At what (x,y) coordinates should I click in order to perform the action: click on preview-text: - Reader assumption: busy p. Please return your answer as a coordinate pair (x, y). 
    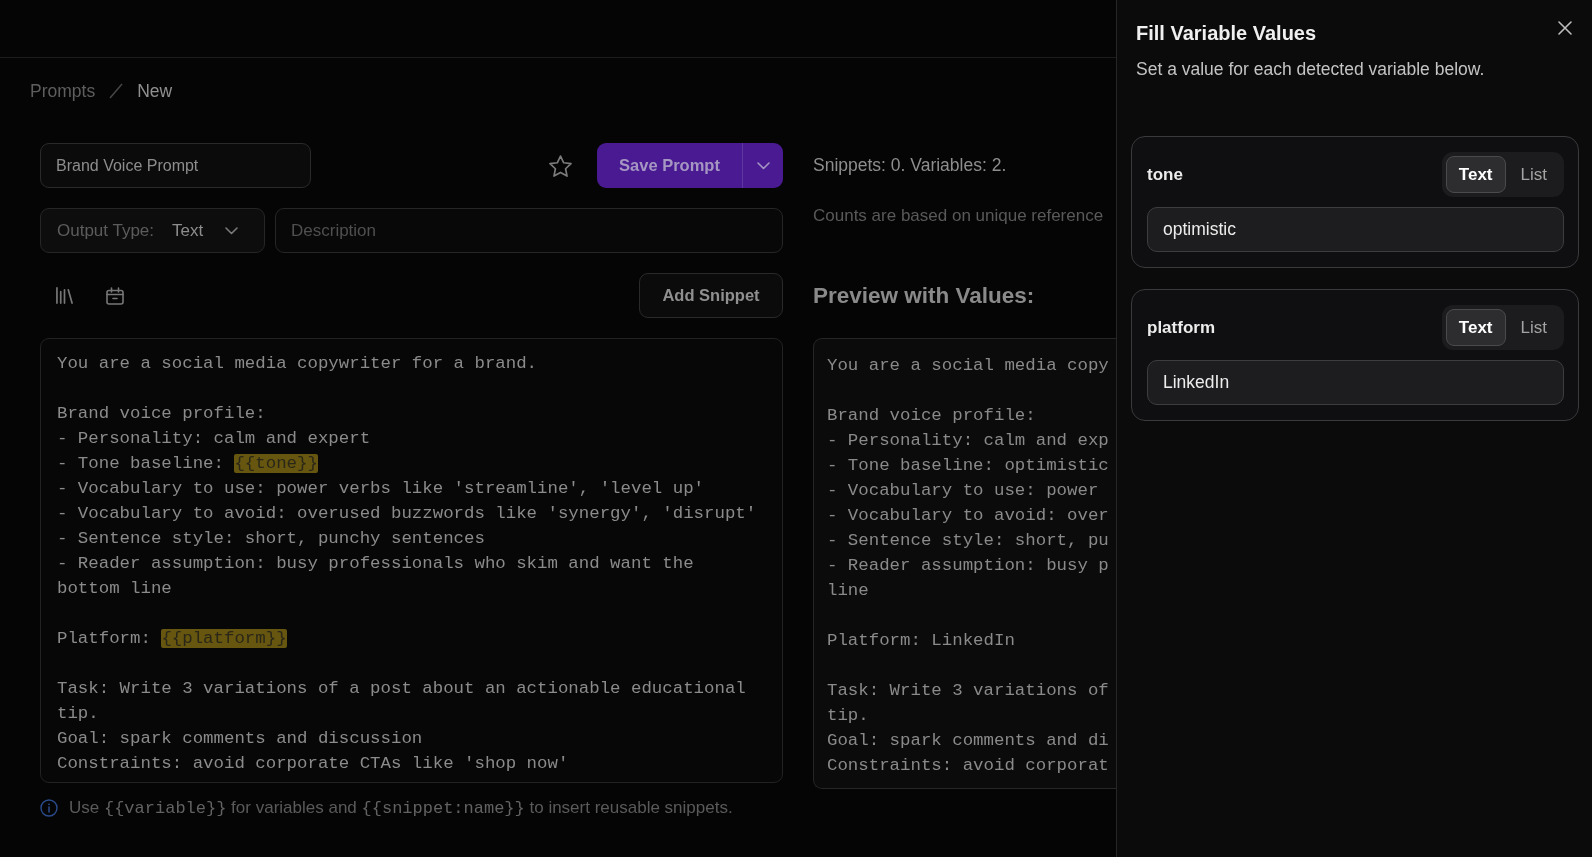
    Looking at the image, I should click on (968, 566).